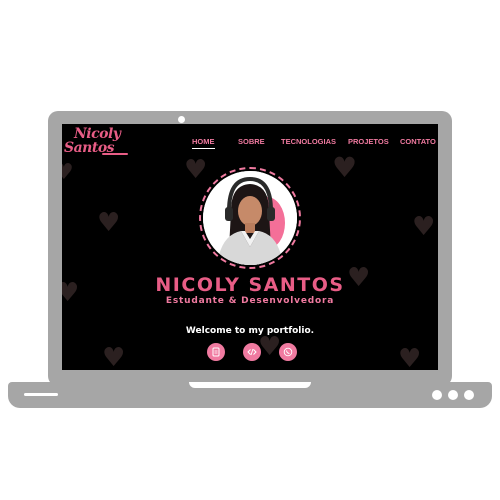 This screenshot has height=500, width=500. Describe the element at coordinates (115, 154) in the screenshot. I see `logo-swash` at that location.